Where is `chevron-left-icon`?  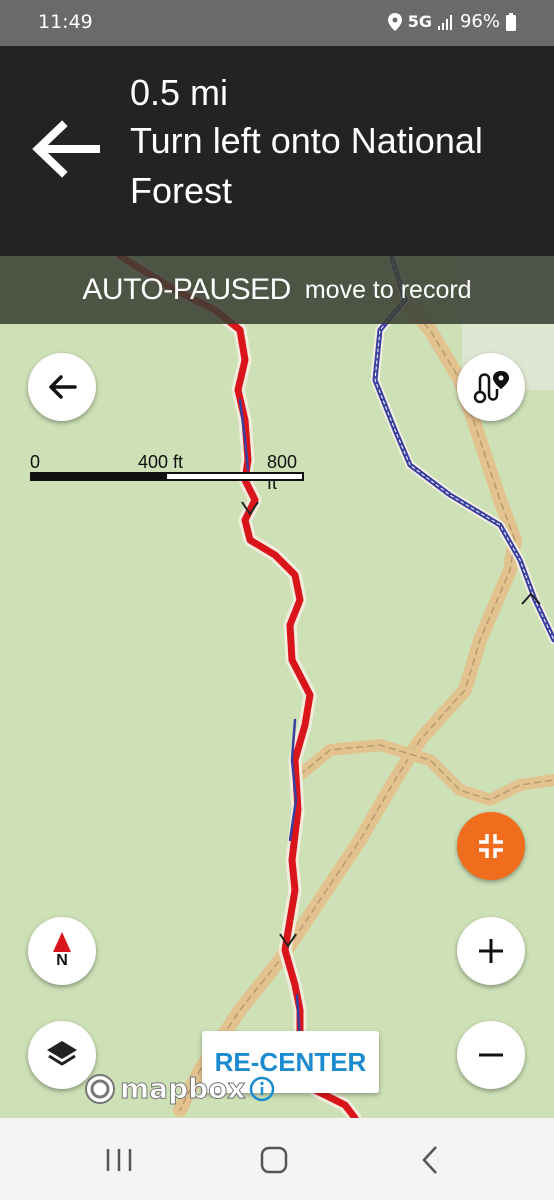
chevron-left-icon is located at coordinates (429, 1160).